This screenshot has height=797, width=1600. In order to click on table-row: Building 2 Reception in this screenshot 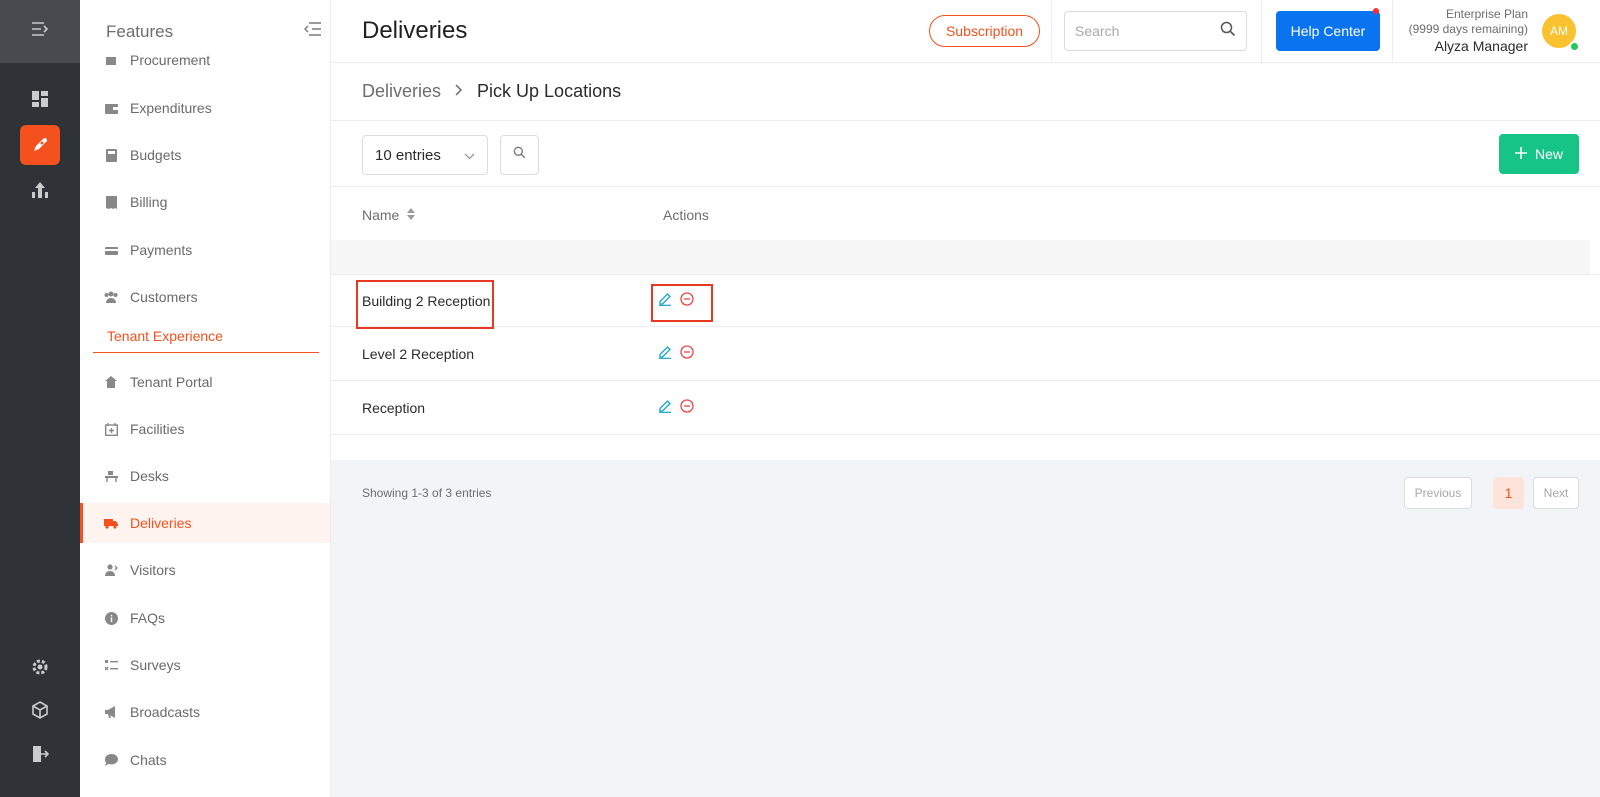, I will do `click(965, 301)`.